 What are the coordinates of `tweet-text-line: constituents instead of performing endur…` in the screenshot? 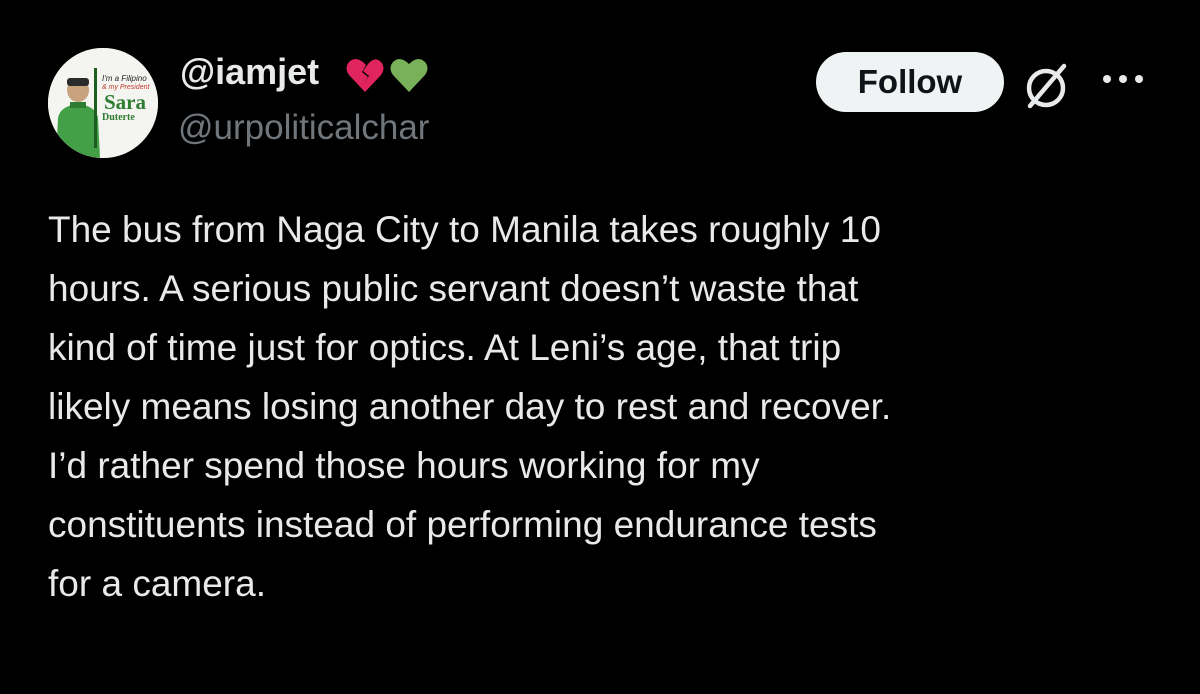 It's located at (462, 524).